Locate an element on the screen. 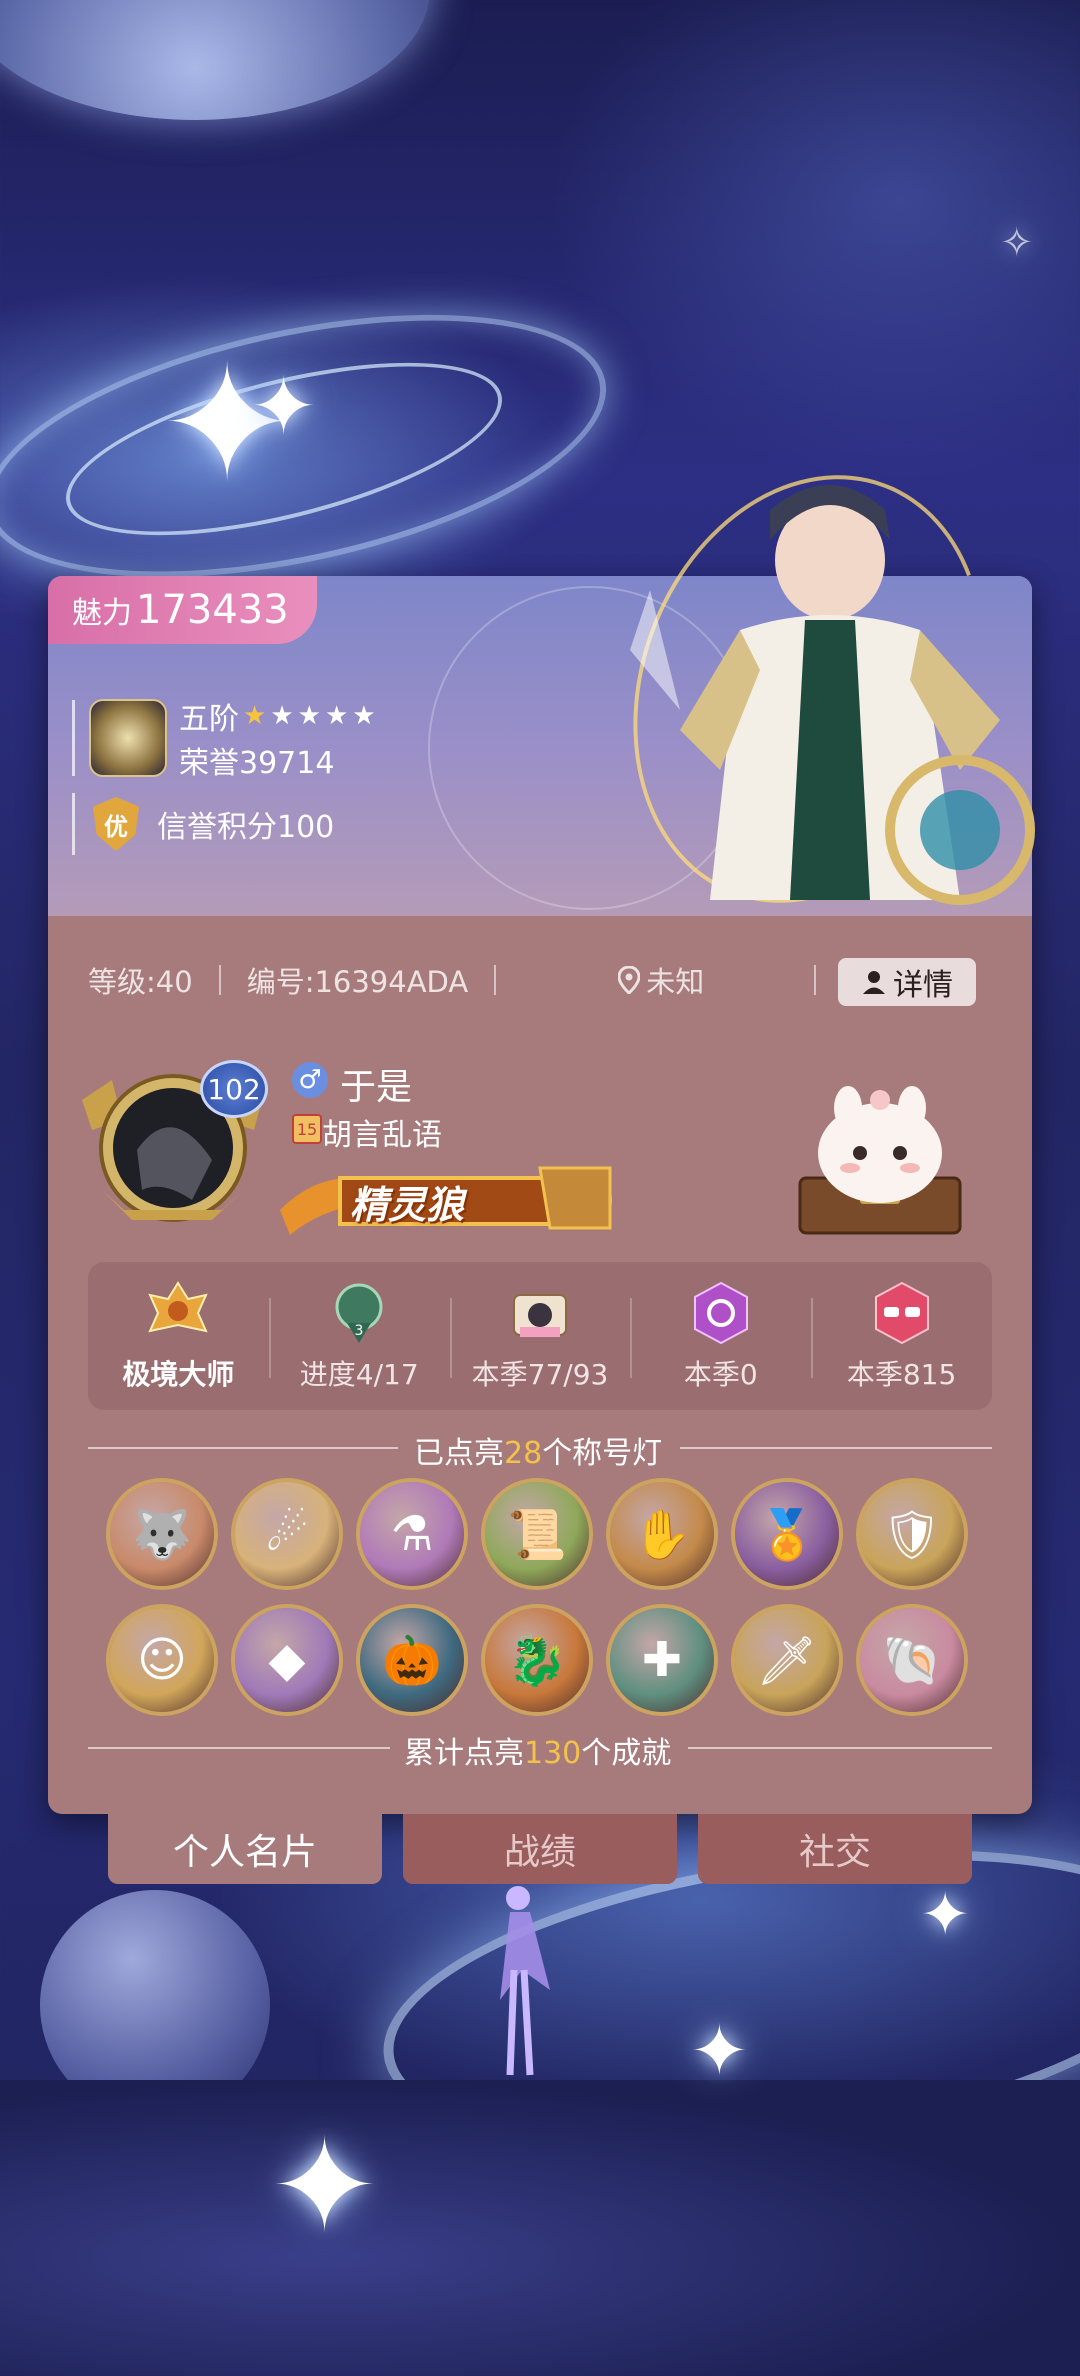 The image size is (1080, 2376). achievements-heading: 累计点亮130个成就 is located at coordinates (537, 1750).